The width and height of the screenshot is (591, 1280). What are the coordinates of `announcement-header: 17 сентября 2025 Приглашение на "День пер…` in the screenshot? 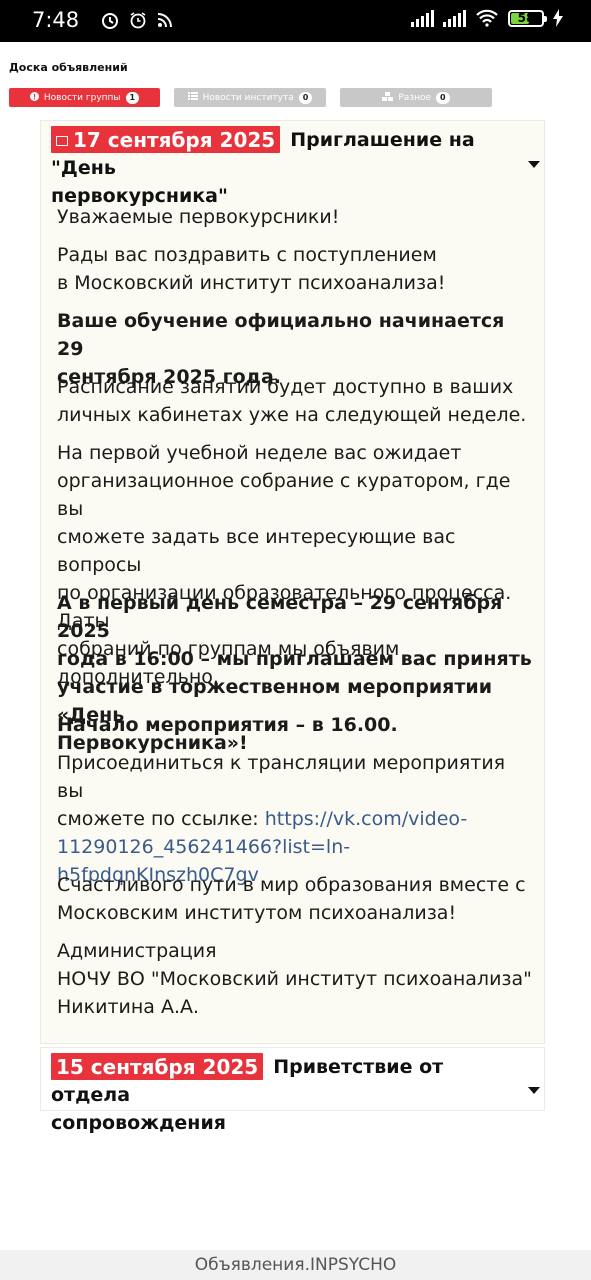 It's located at (292, 165).